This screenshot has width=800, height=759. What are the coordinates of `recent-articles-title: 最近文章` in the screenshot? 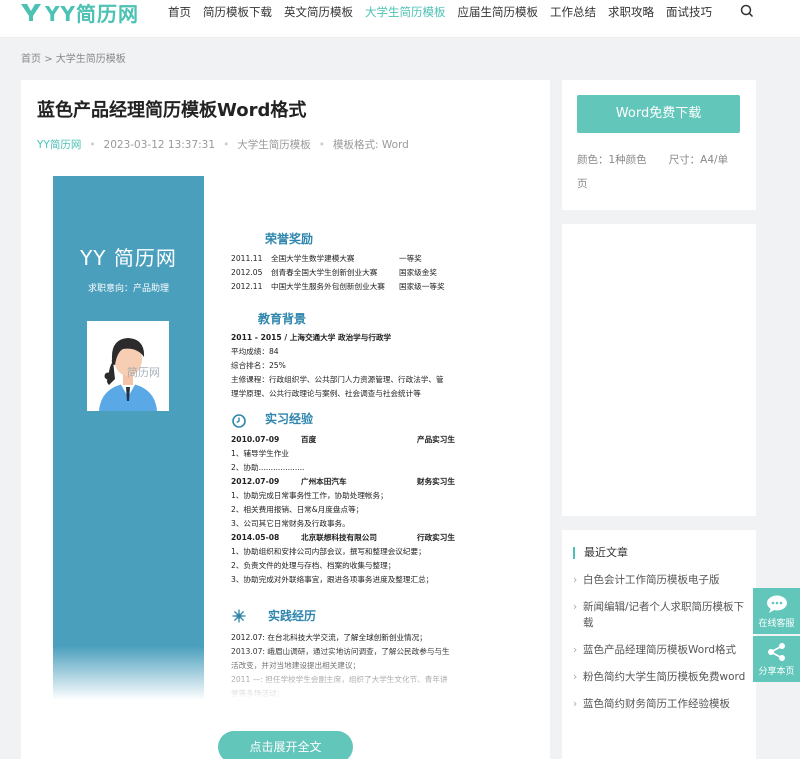 It's located at (600, 553).